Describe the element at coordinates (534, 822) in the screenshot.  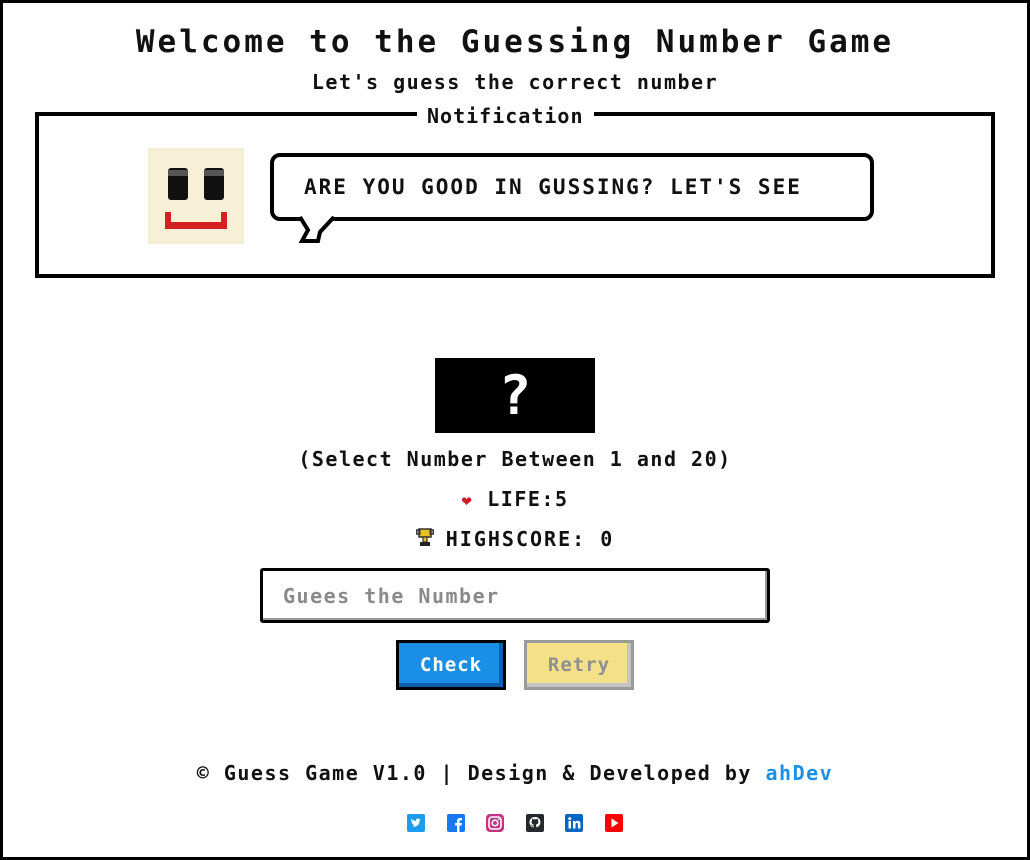
I see `github-icon` at that location.